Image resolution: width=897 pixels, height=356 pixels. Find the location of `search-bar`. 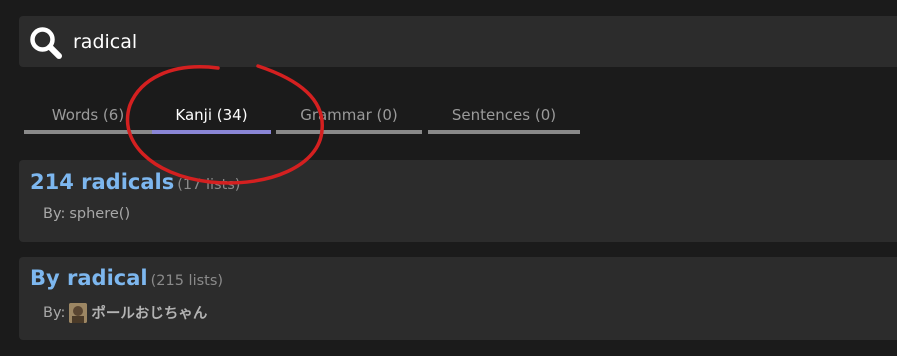

search-bar is located at coordinates (458, 41).